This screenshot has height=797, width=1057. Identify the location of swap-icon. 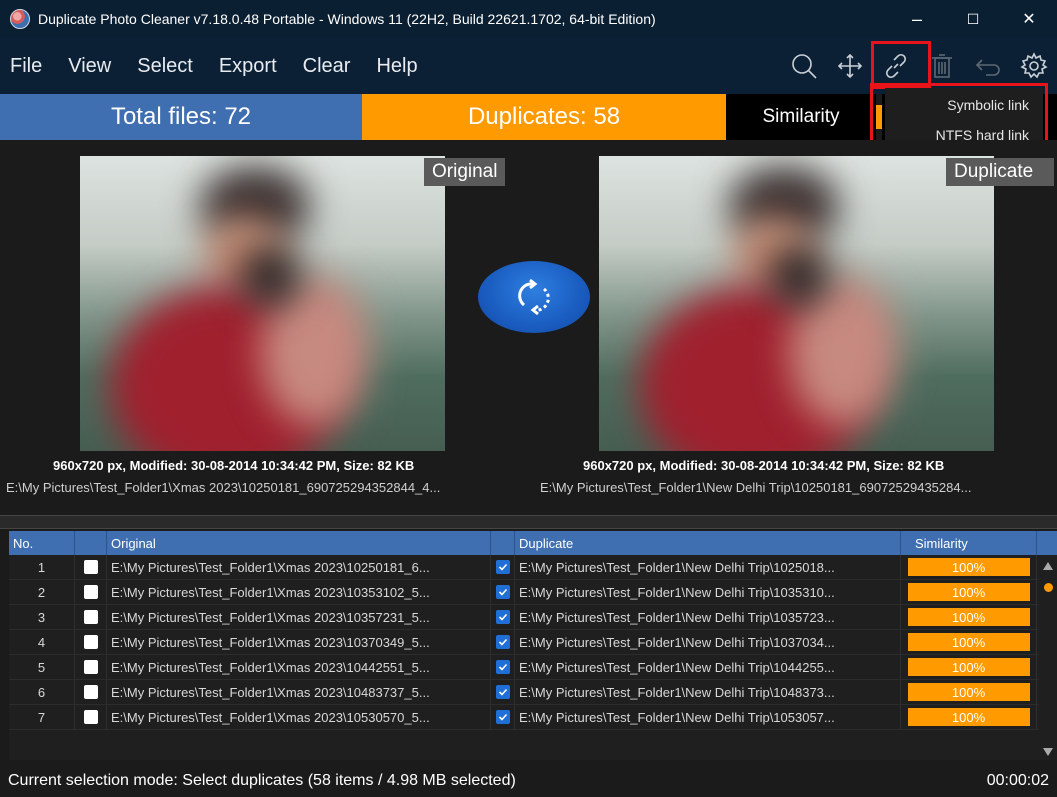
(534, 297).